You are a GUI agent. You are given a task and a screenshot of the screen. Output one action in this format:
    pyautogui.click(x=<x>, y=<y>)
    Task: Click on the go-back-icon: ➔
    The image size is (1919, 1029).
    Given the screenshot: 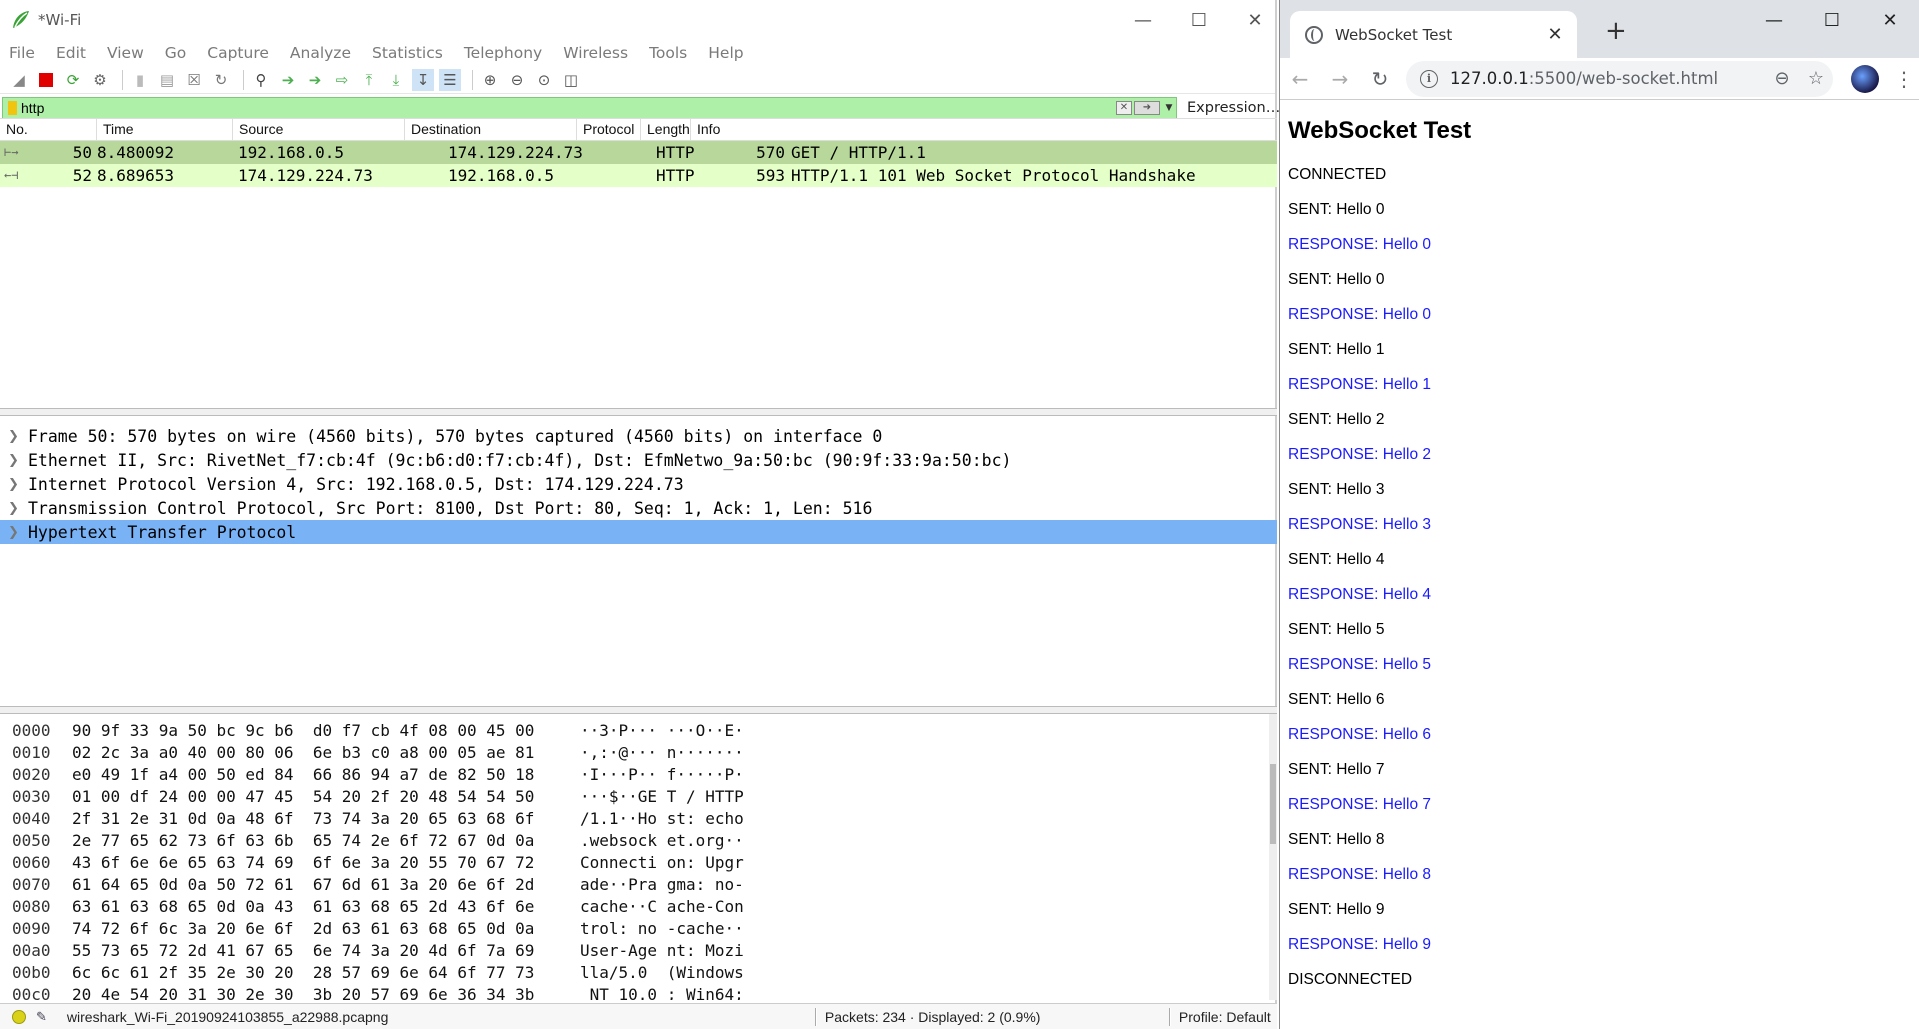 What is the action you would take?
    pyautogui.click(x=288, y=80)
    